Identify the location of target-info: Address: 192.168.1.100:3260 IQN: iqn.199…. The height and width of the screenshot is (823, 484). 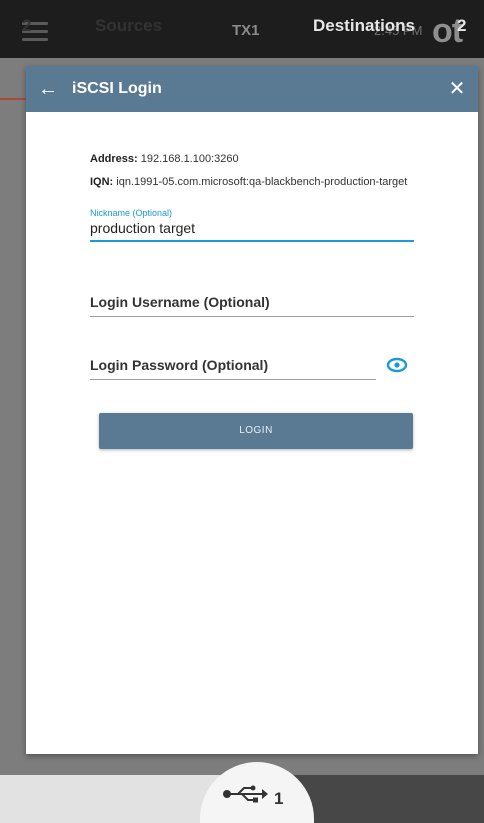
(252, 171).